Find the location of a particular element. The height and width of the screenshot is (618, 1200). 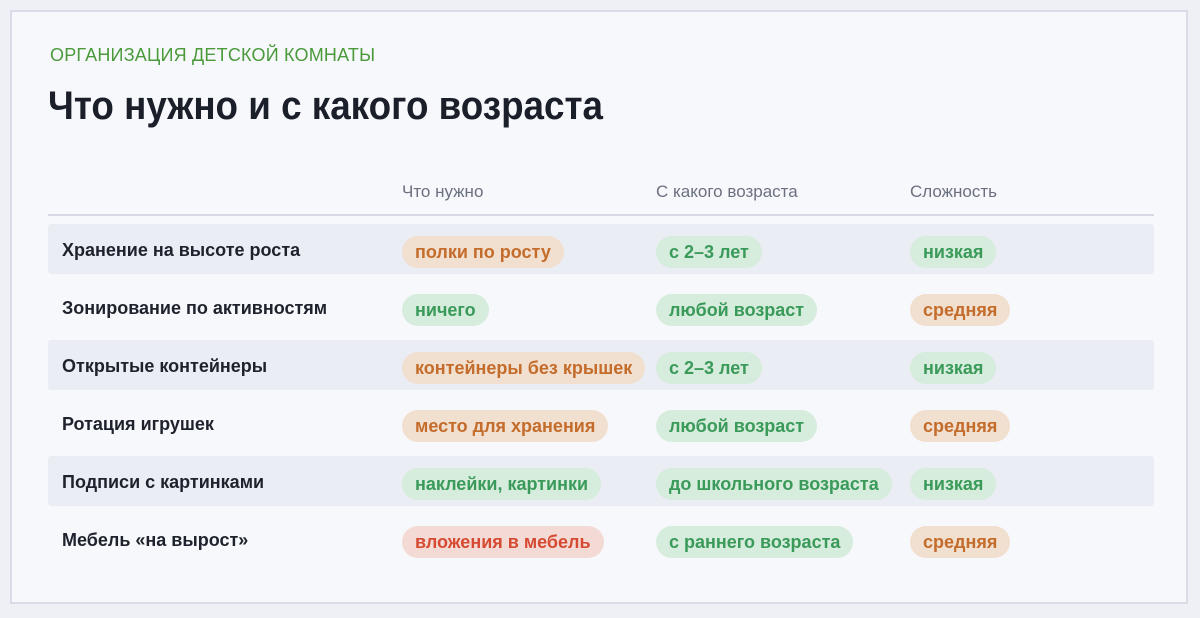

need-pill: место для хранения is located at coordinates (505, 426).